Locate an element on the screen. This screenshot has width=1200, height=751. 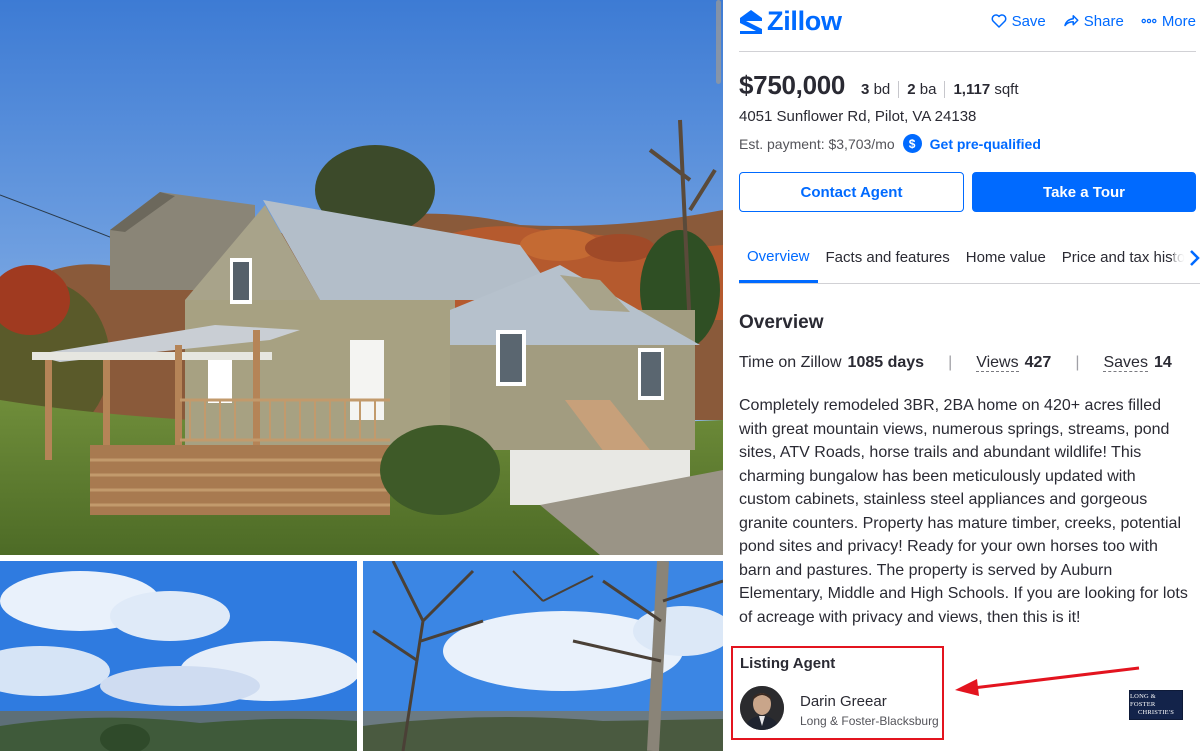
beds-value: 3 is located at coordinates (865, 89).